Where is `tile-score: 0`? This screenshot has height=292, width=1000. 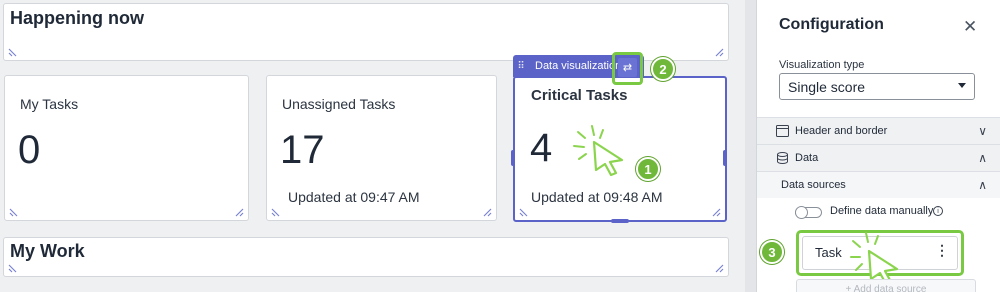
tile-score: 0 is located at coordinates (29, 150).